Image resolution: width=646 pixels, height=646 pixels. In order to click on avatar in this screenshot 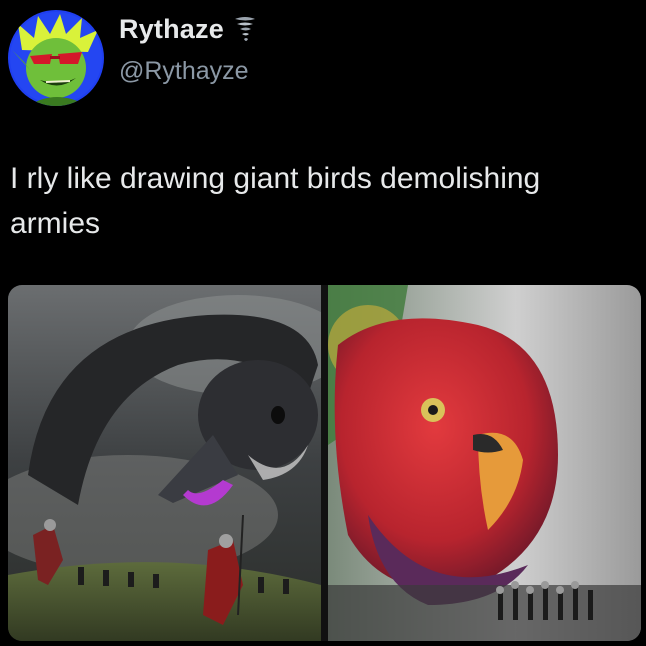, I will do `click(56, 58)`.